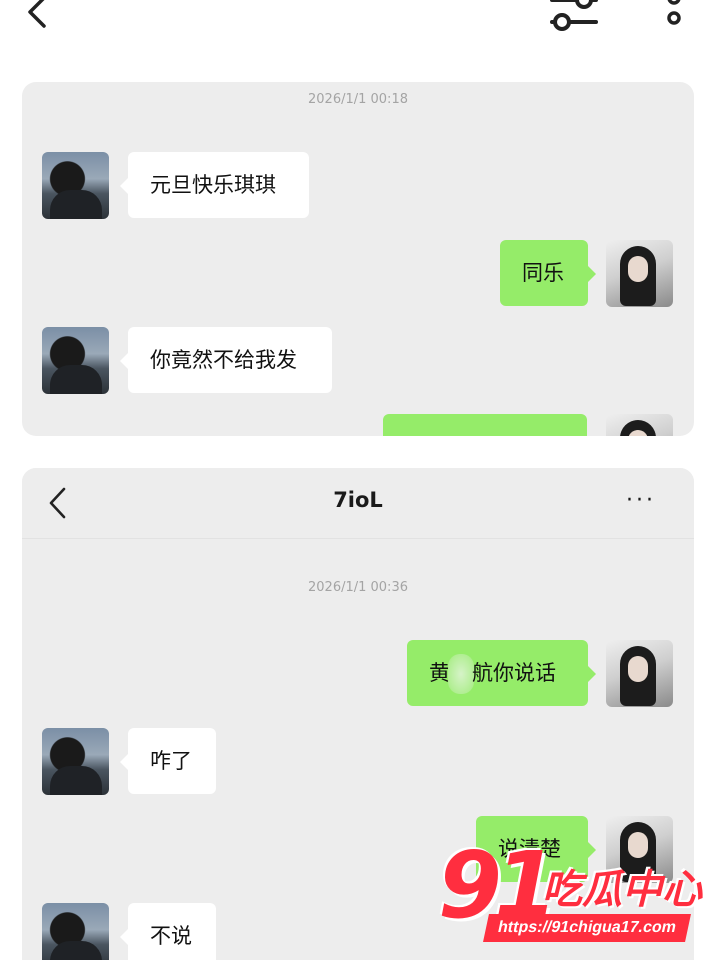  What do you see at coordinates (622, 890) in the screenshot?
I see `watermark-text: 吃瓜中心` at bounding box center [622, 890].